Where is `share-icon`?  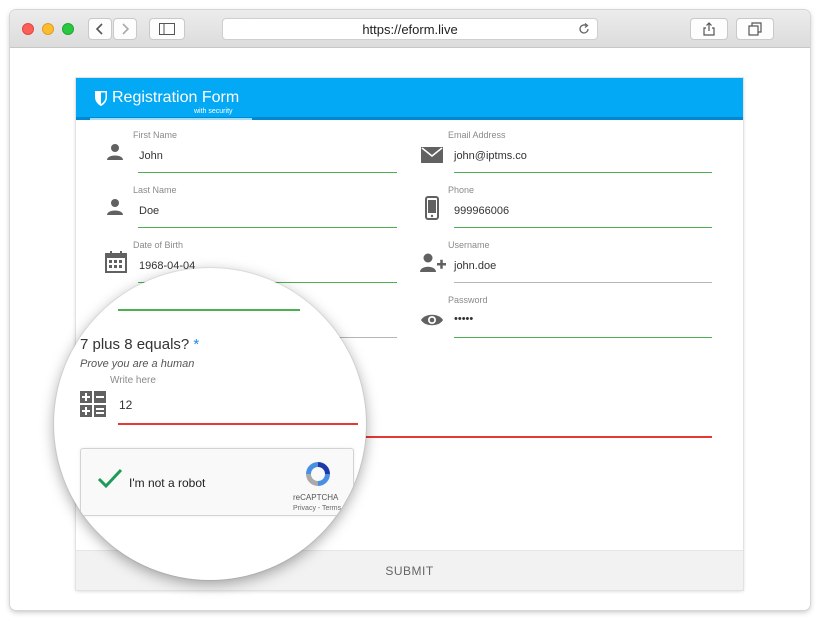 share-icon is located at coordinates (709, 29).